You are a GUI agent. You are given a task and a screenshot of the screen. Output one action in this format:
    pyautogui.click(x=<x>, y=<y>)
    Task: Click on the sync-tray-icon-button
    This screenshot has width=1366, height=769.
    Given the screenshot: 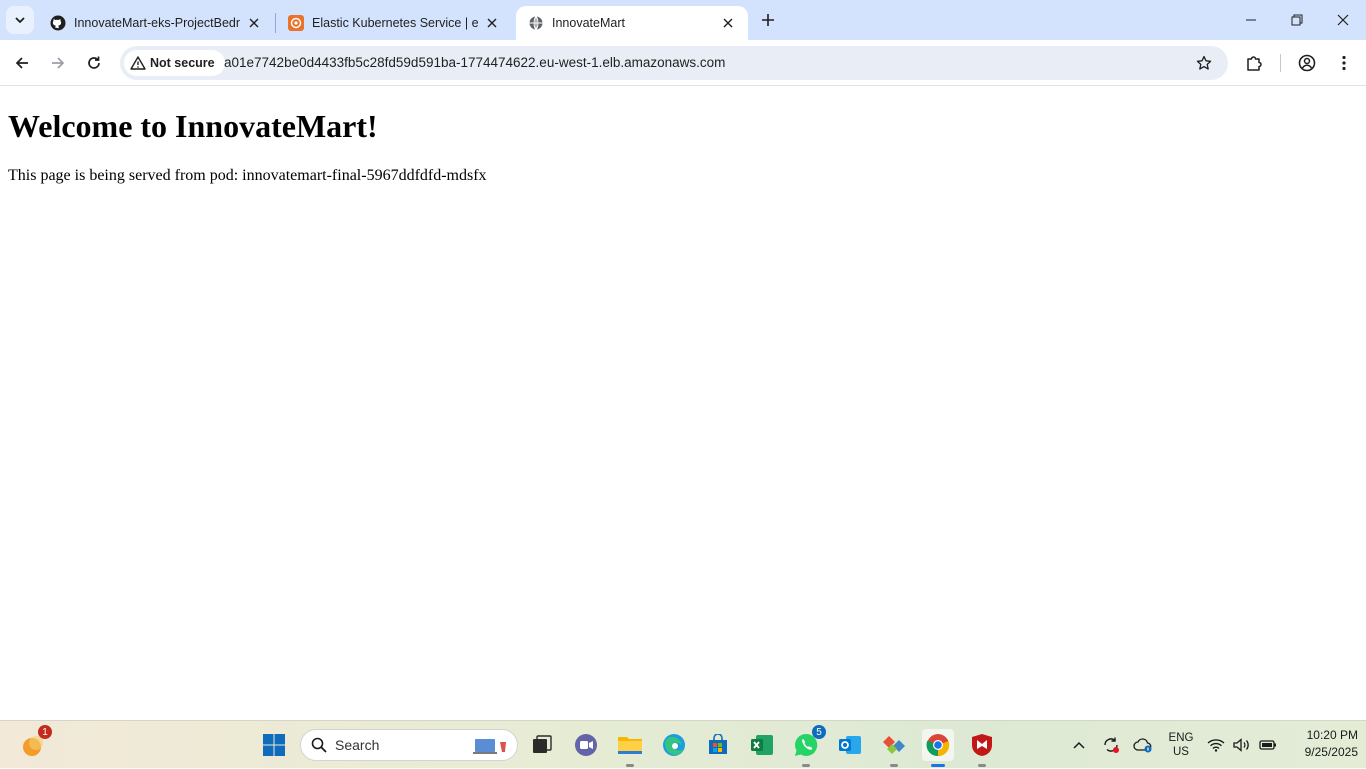 What is the action you would take?
    pyautogui.click(x=1111, y=745)
    